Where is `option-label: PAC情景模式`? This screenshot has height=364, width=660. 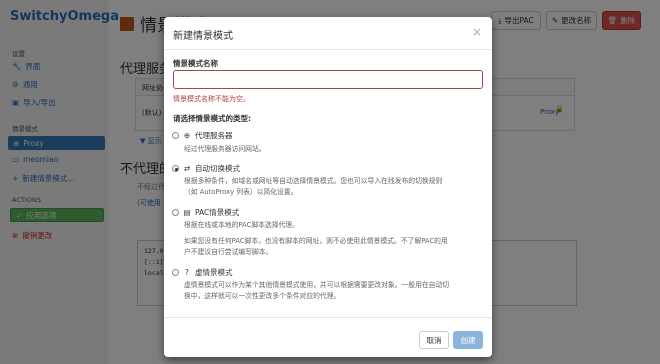
option-label: PAC情景模式 is located at coordinates (217, 212).